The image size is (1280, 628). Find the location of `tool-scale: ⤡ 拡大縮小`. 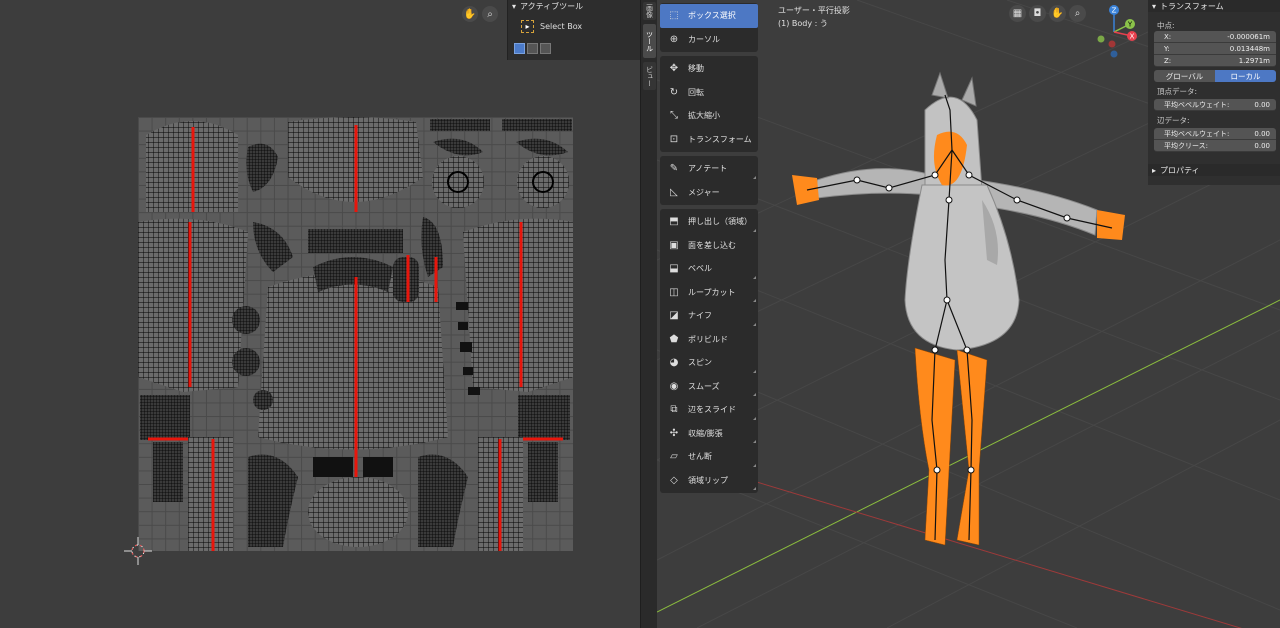

tool-scale: ⤡ 拡大縮小 is located at coordinates (709, 116).